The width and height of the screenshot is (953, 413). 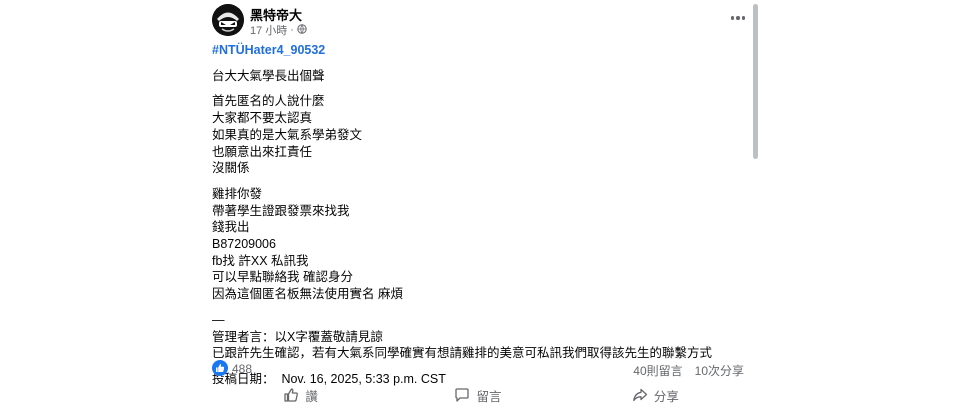 I want to click on post-text-line: B87209006, so click(x=244, y=244).